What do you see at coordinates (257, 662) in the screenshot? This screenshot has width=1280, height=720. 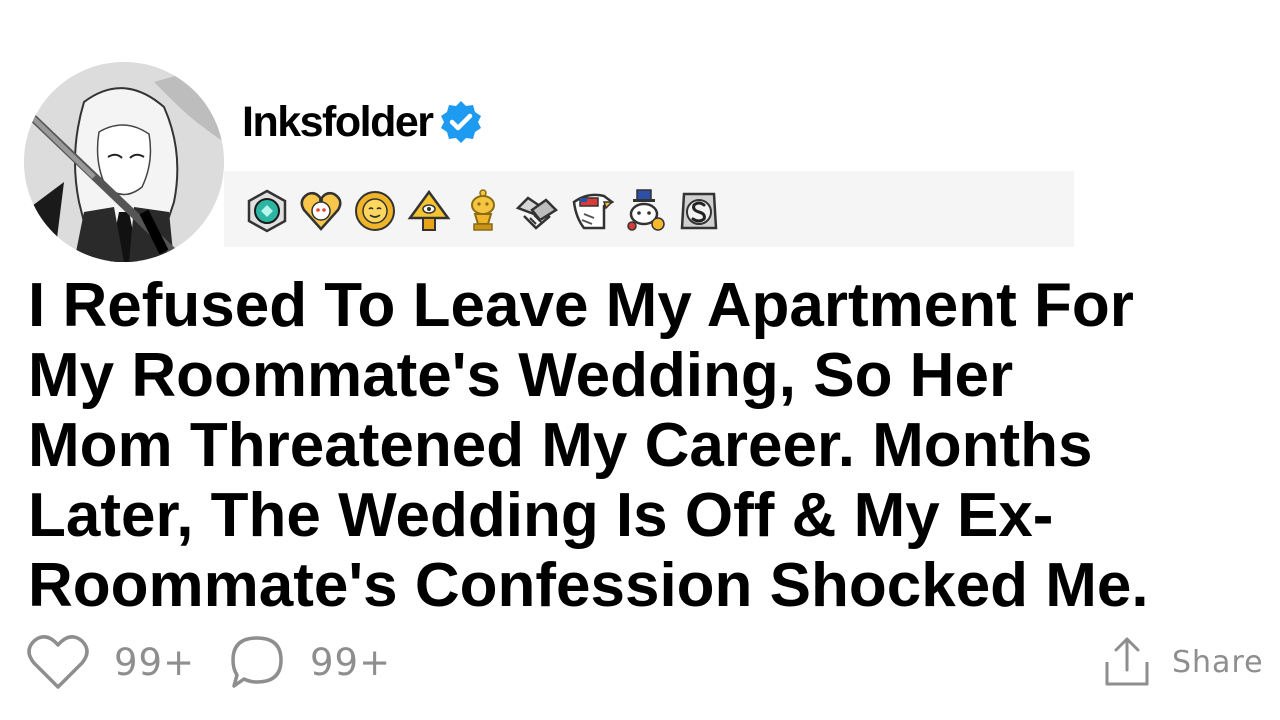 I see `comment-bubble-icon` at bounding box center [257, 662].